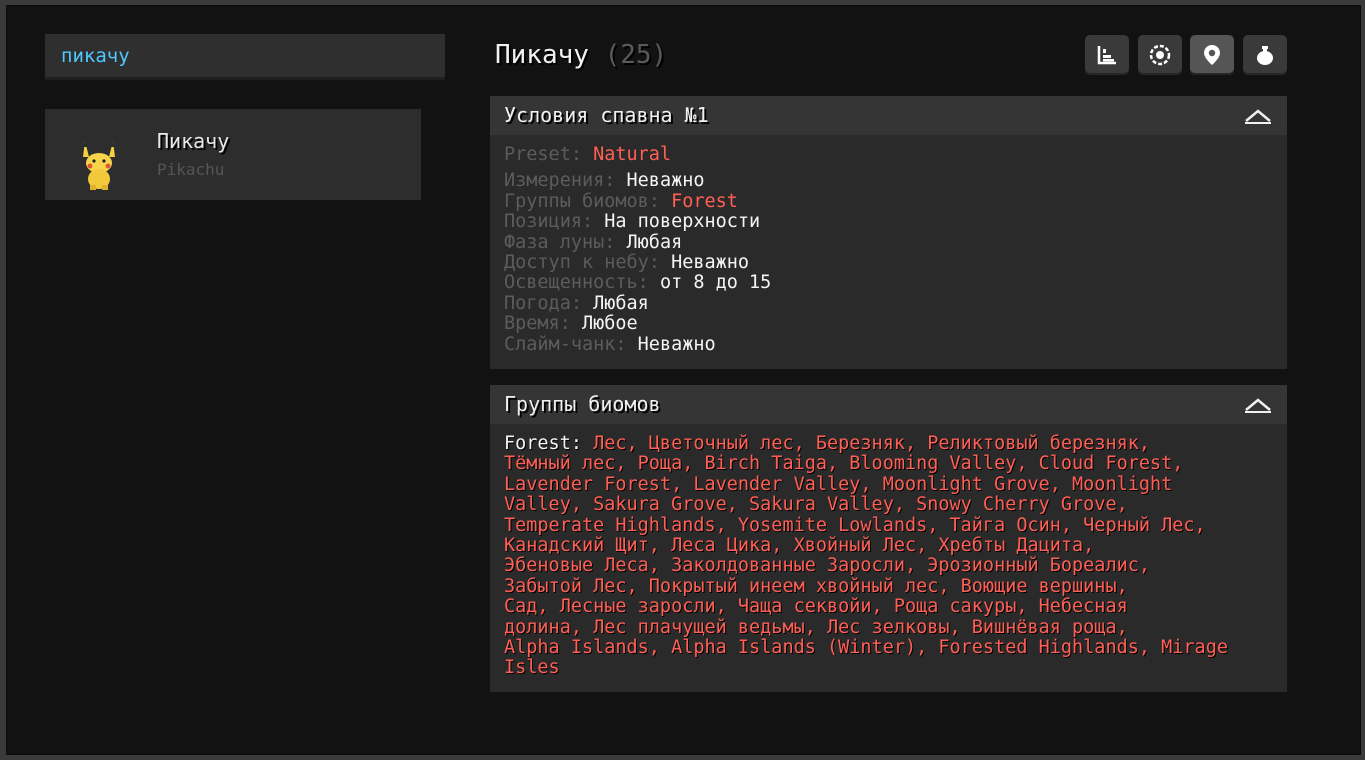 The image size is (1365, 760). What do you see at coordinates (542, 55) in the screenshot?
I see `pokemon-title-name: Пикачу` at bounding box center [542, 55].